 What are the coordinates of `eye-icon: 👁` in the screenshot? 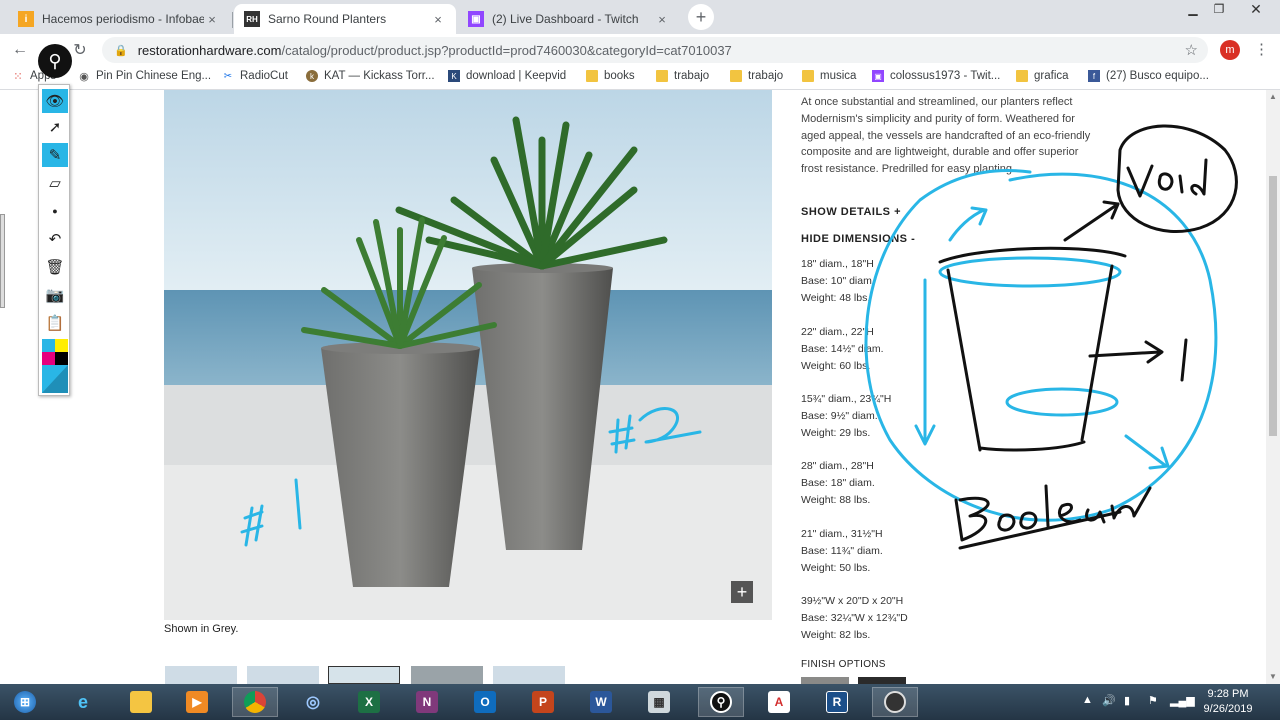 It's located at (55, 101).